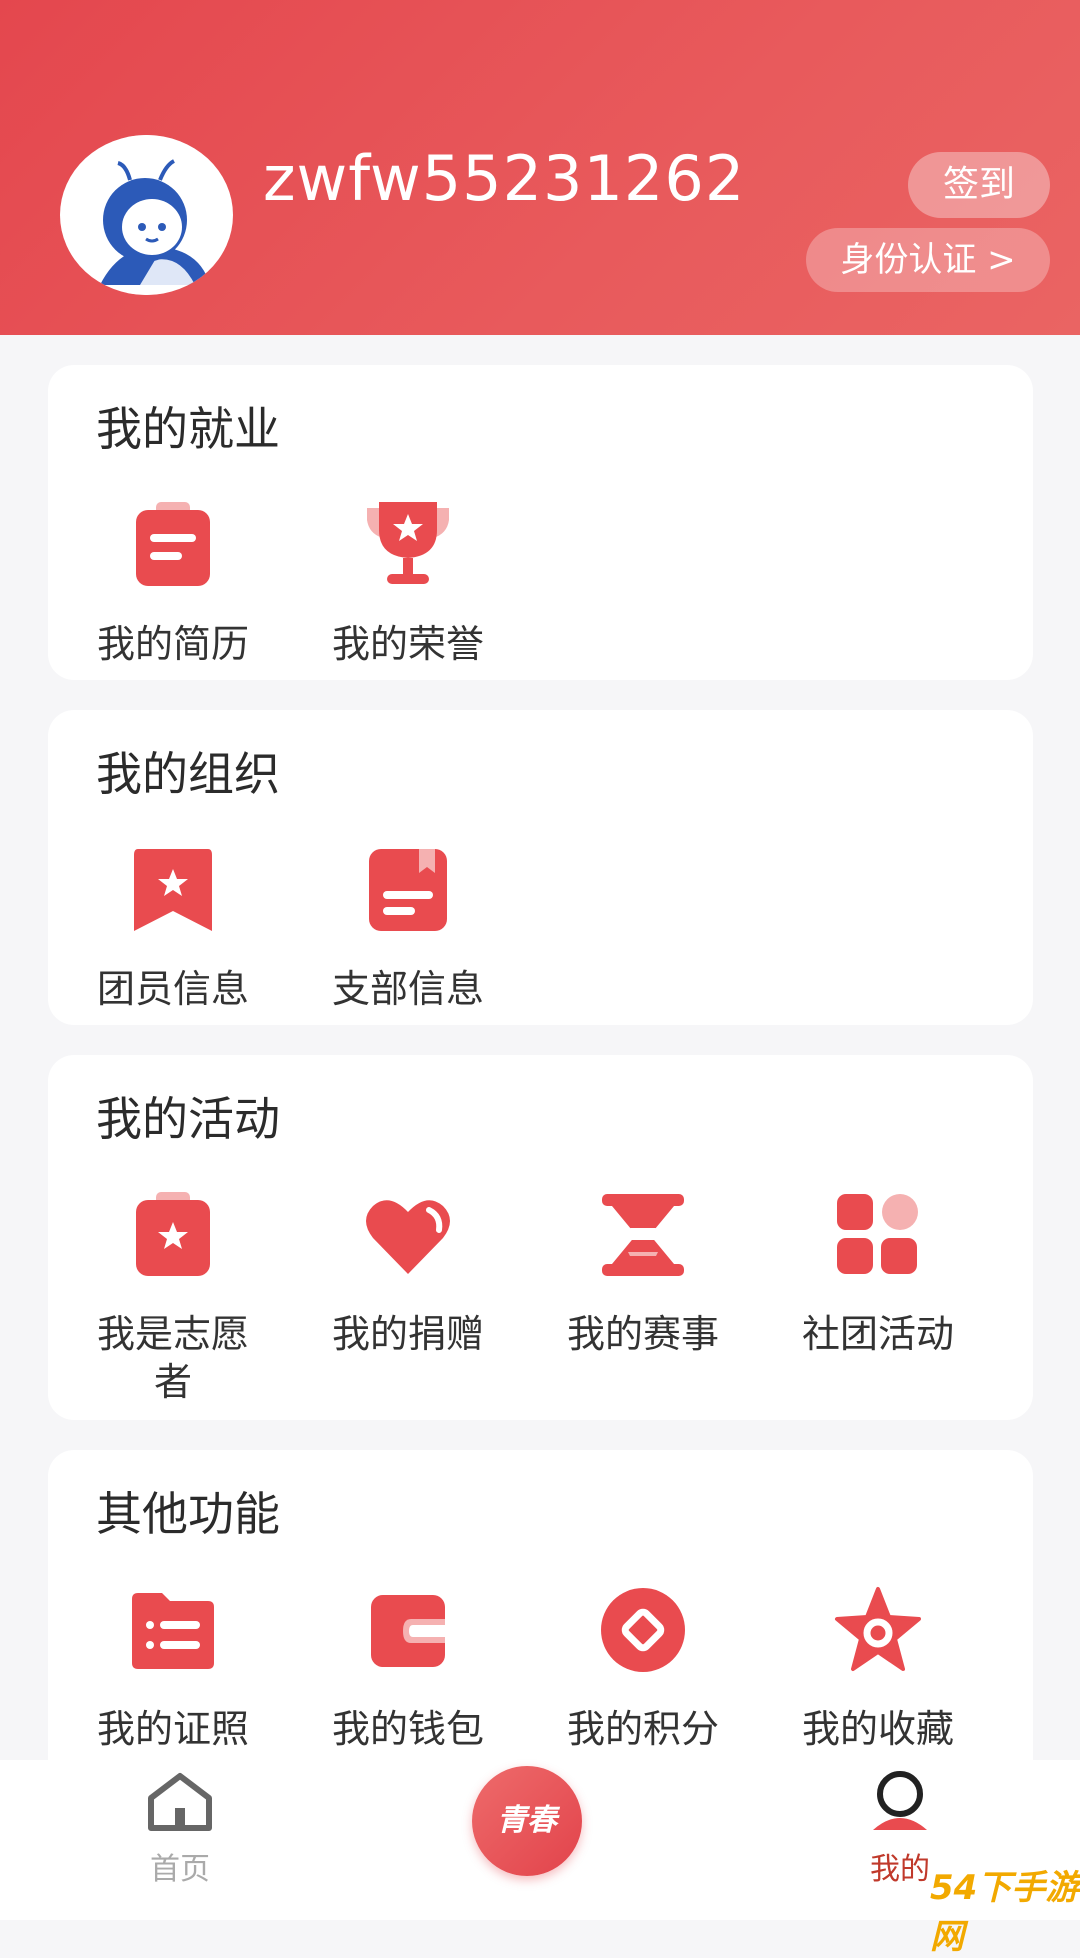 The image size is (1080, 1958). I want to click on heart-icon, so click(408, 1235).